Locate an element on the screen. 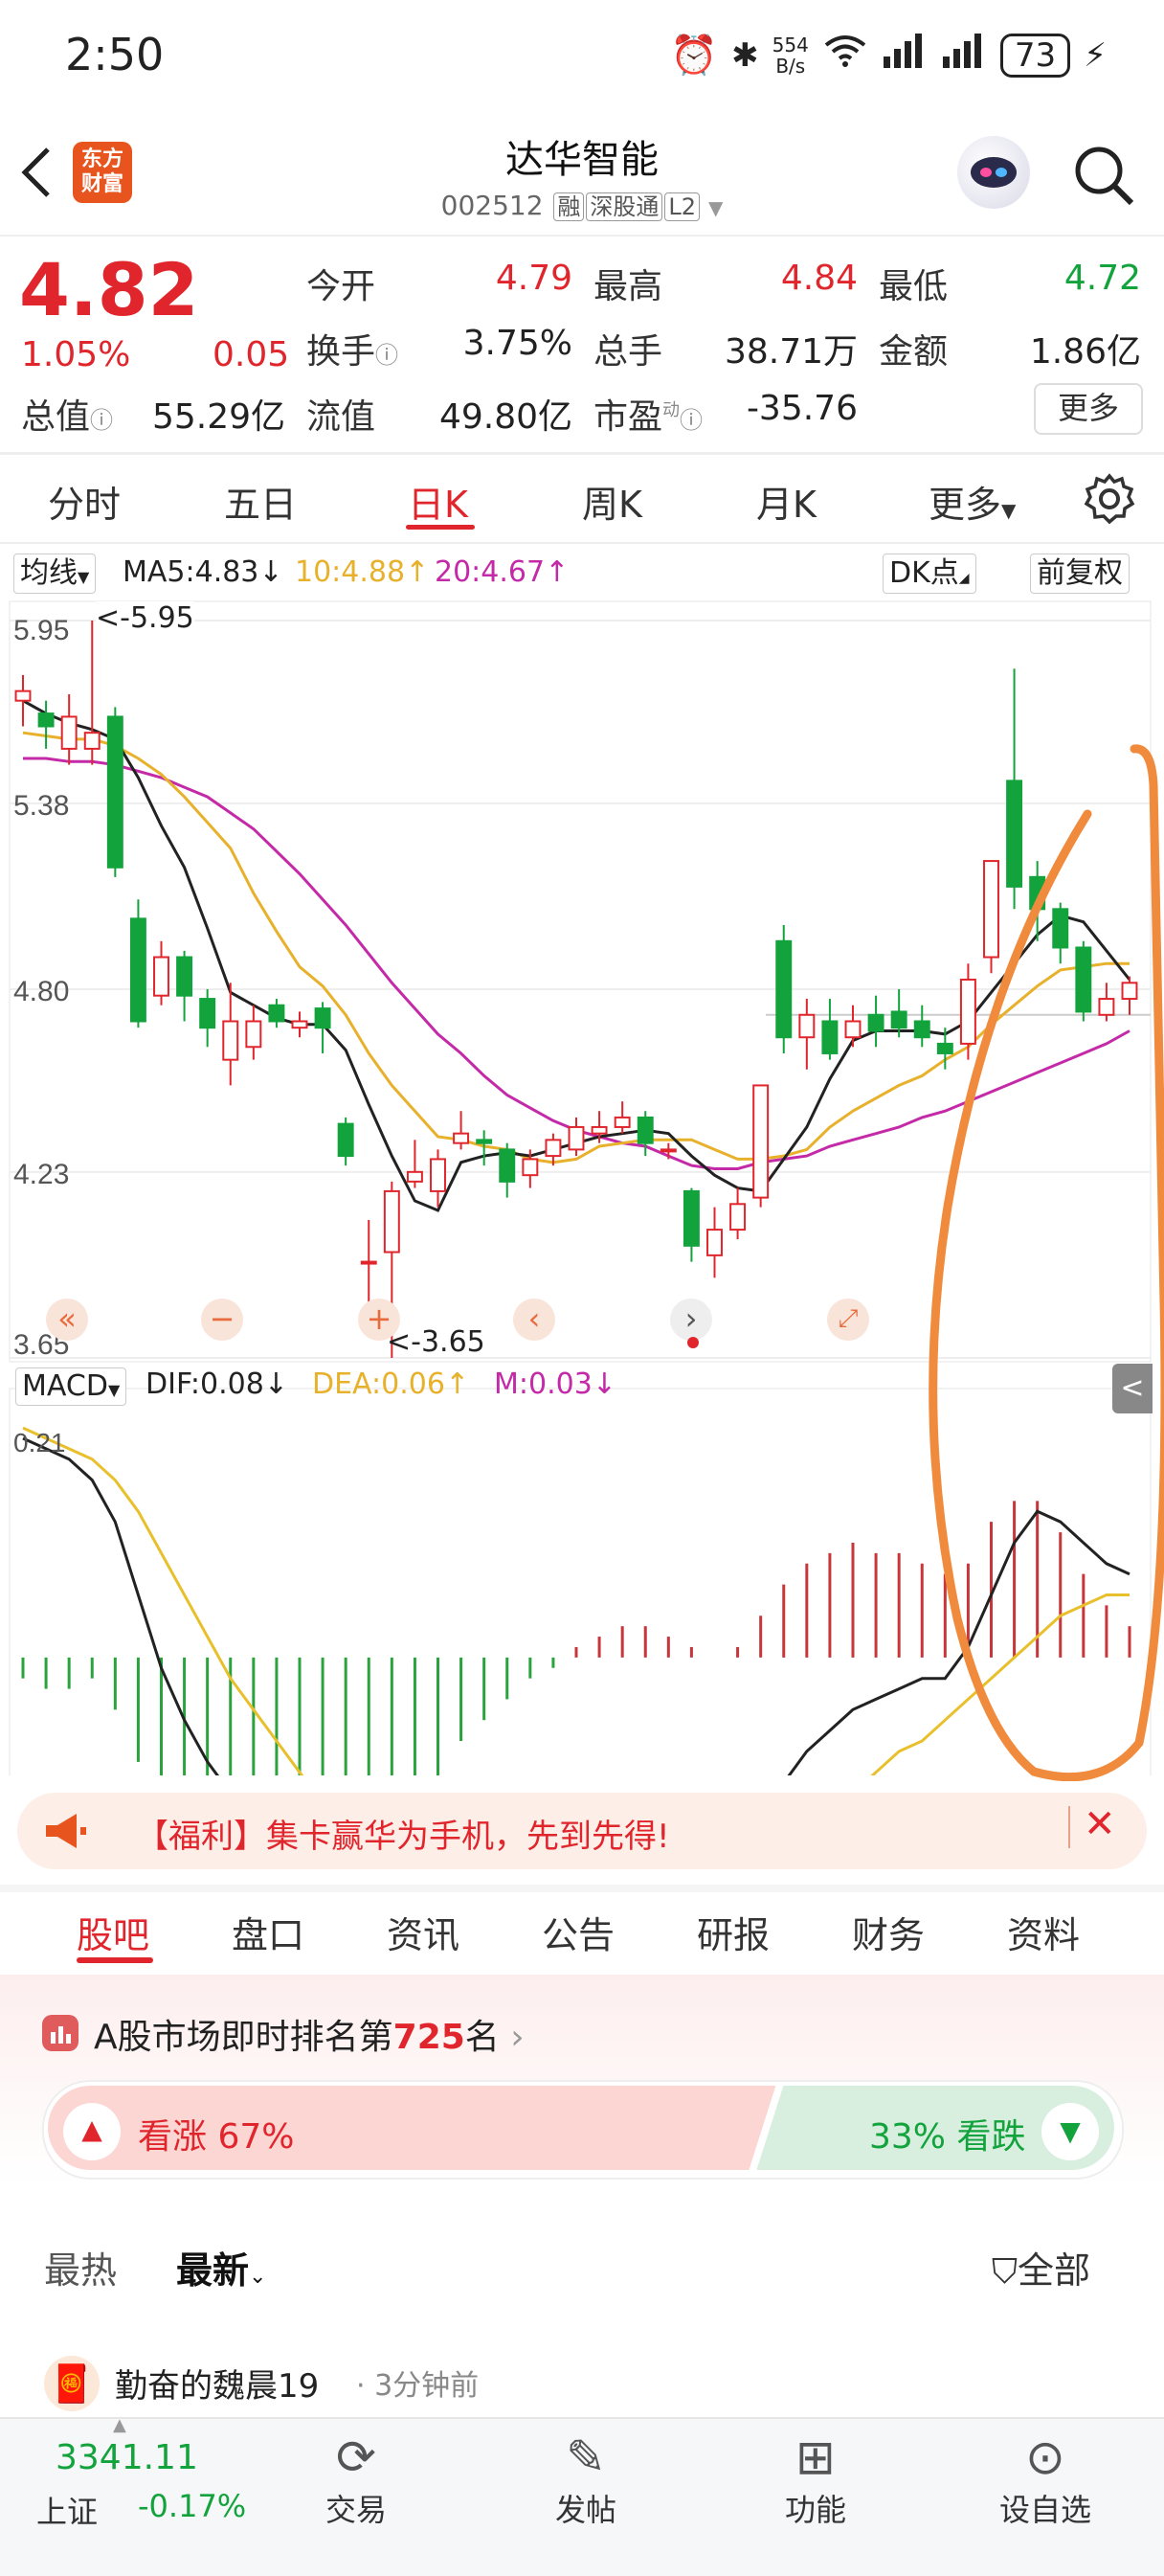 The image size is (1164, 2576). tab-research: 研报 is located at coordinates (734, 1932).